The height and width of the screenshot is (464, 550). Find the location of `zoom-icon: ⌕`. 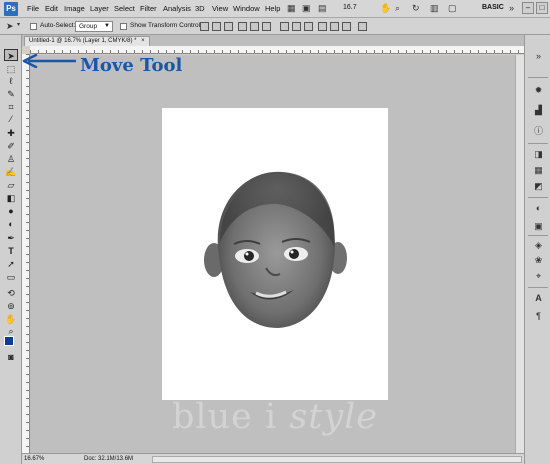

zoom-icon: ⌕ is located at coordinates (397, 8).